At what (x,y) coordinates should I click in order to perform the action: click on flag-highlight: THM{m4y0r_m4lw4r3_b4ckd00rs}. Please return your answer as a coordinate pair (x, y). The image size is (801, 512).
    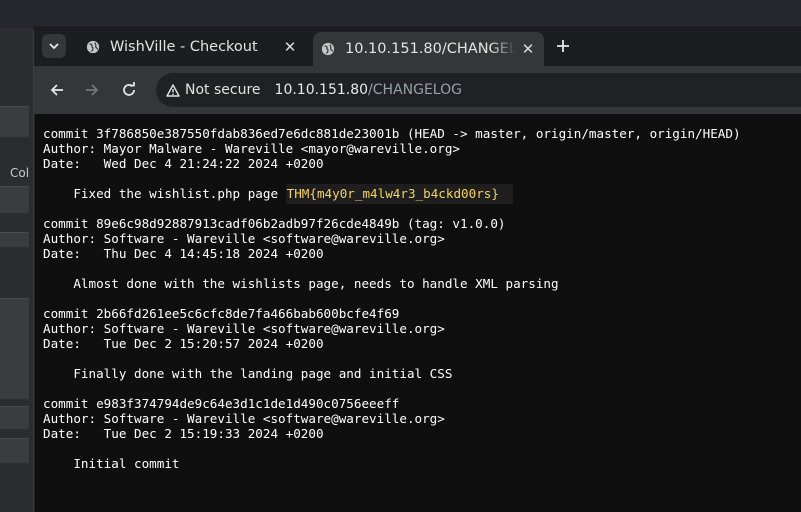
    Looking at the image, I should click on (399, 194).